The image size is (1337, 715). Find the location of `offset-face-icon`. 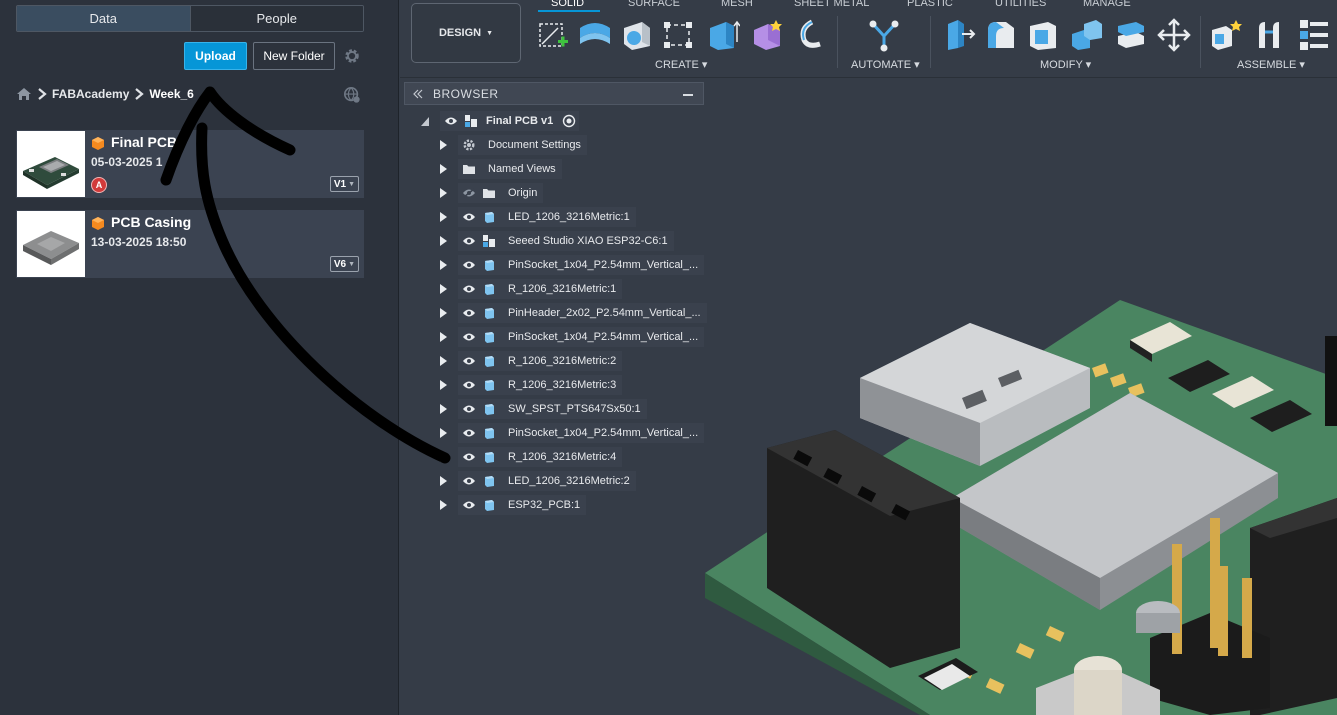

offset-face-icon is located at coordinates (1131, 35).